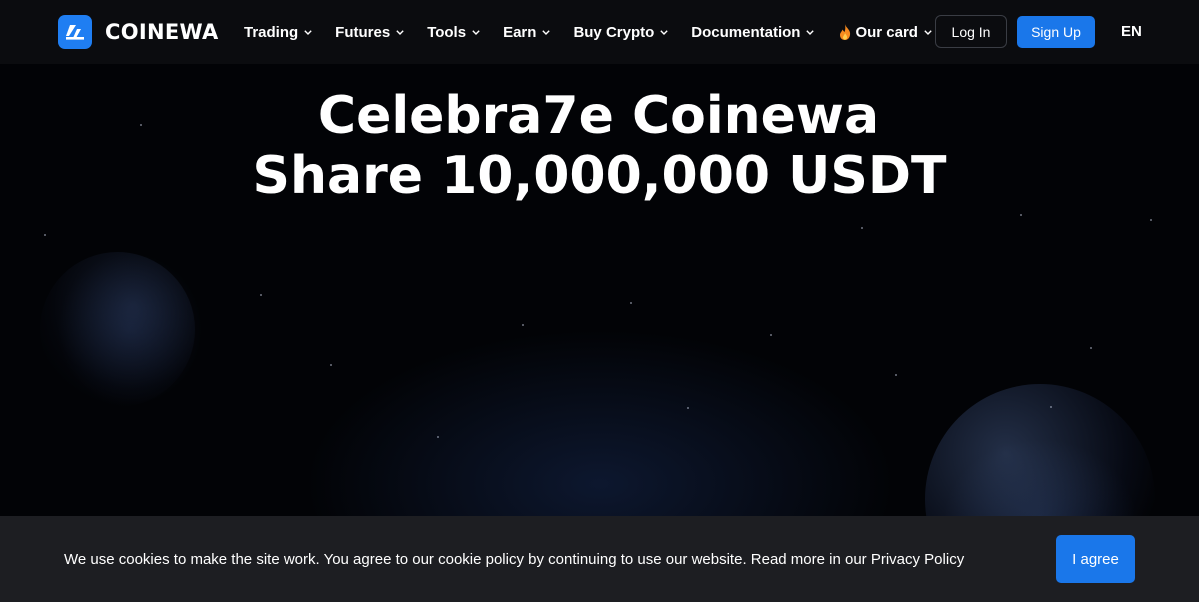 The width and height of the screenshot is (1199, 602). I want to click on nav-item-label: Futures, so click(363, 32).